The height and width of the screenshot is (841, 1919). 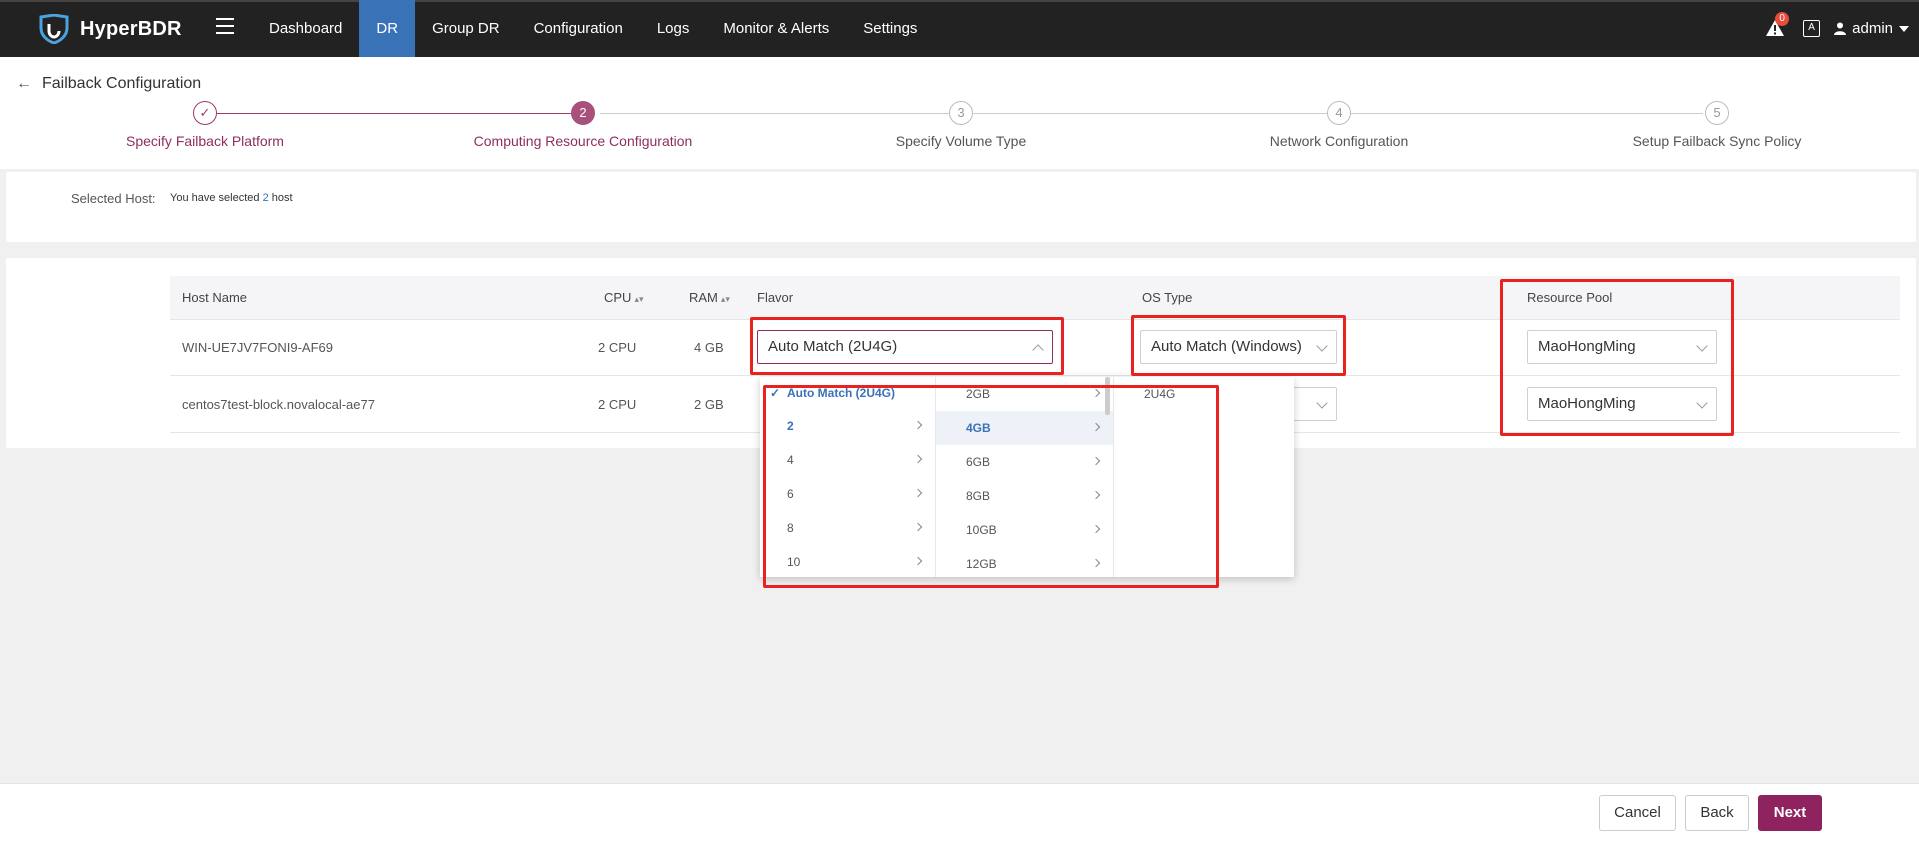 What do you see at coordinates (981, 530) in the screenshot?
I see `cascader-option-label: 10GB` at bounding box center [981, 530].